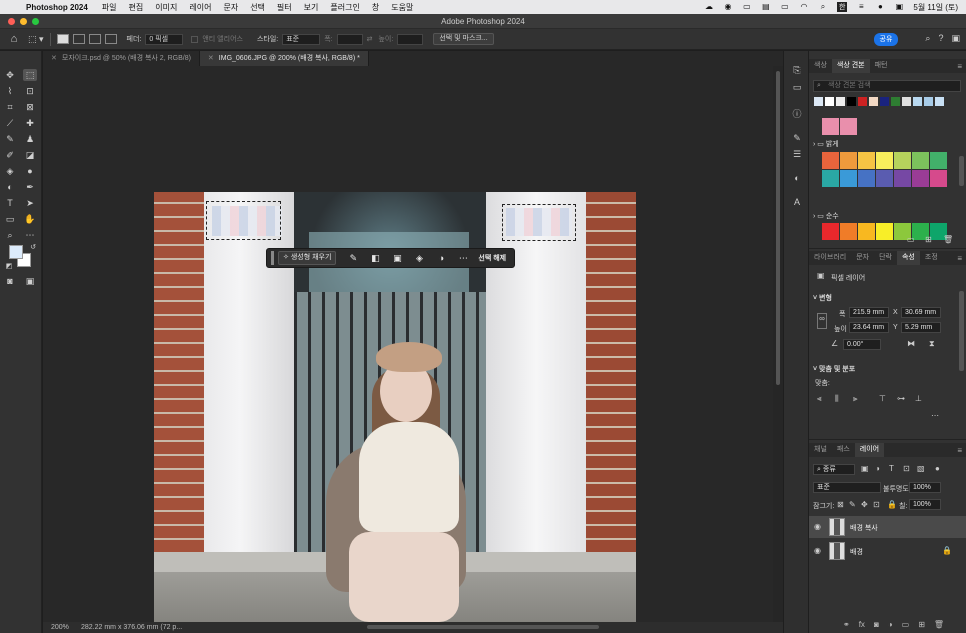  What do you see at coordinates (9, 267) in the screenshot?
I see `default-colors-icon: ◩` at bounding box center [9, 267].